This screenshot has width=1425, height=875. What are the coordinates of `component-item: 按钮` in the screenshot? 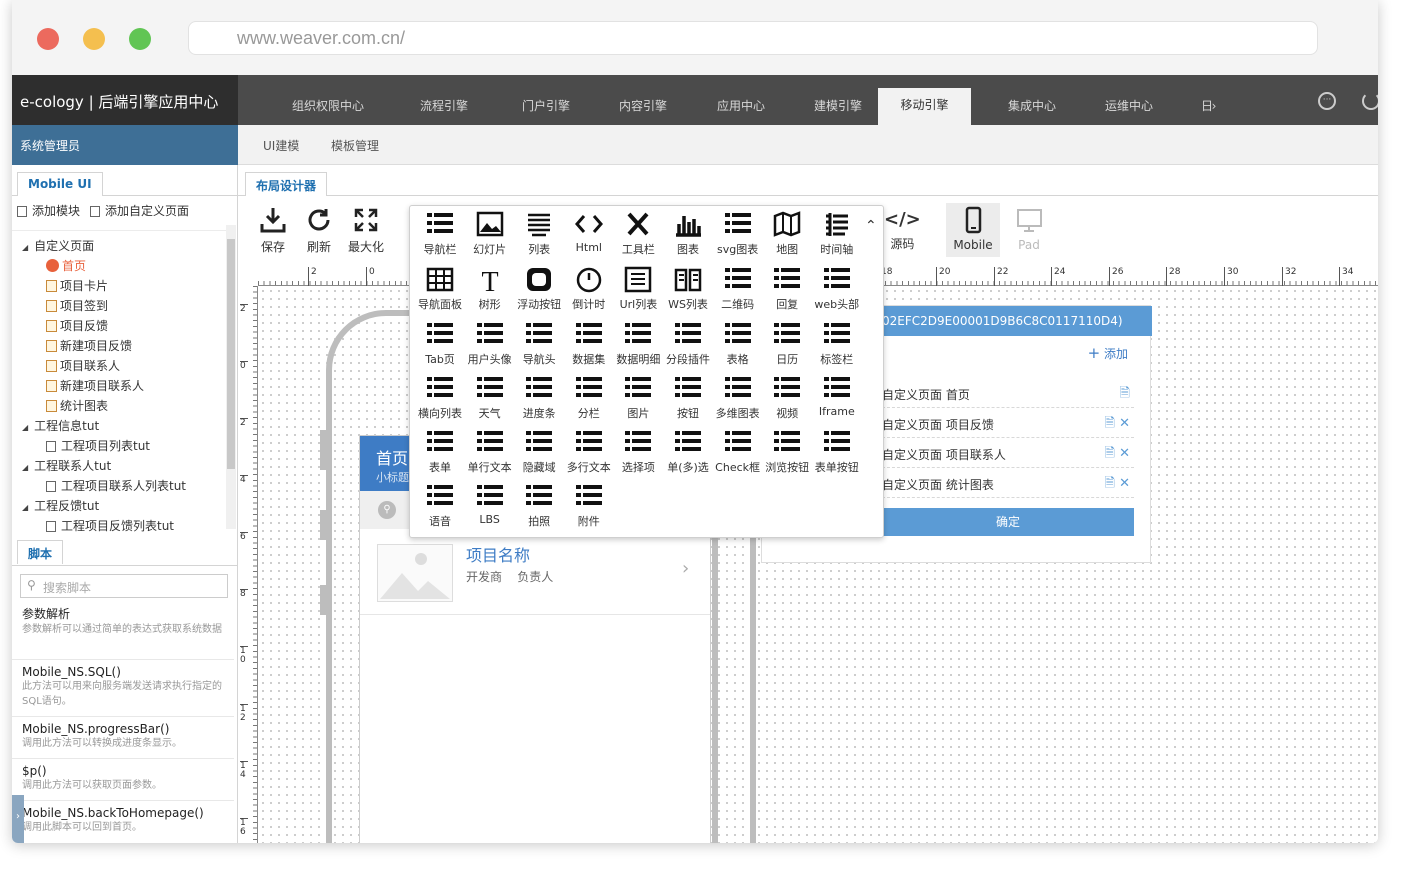 It's located at (688, 397).